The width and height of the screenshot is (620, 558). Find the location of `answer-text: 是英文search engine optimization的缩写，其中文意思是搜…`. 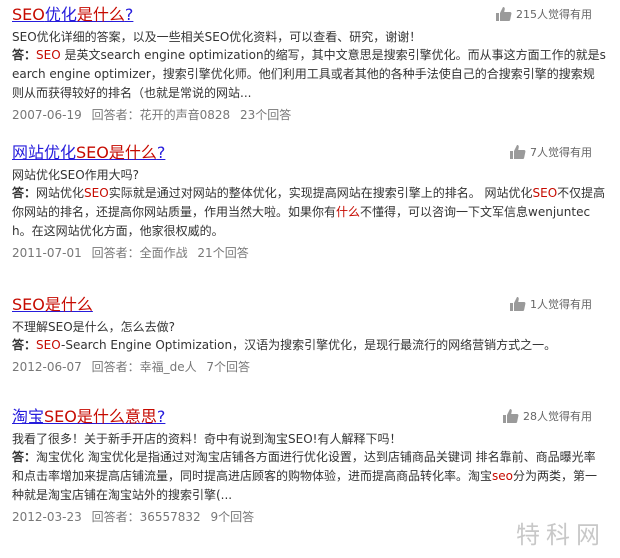

answer-text: 是英文search engine optimization的缩写，其中文意思是搜… is located at coordinates (309, 74).